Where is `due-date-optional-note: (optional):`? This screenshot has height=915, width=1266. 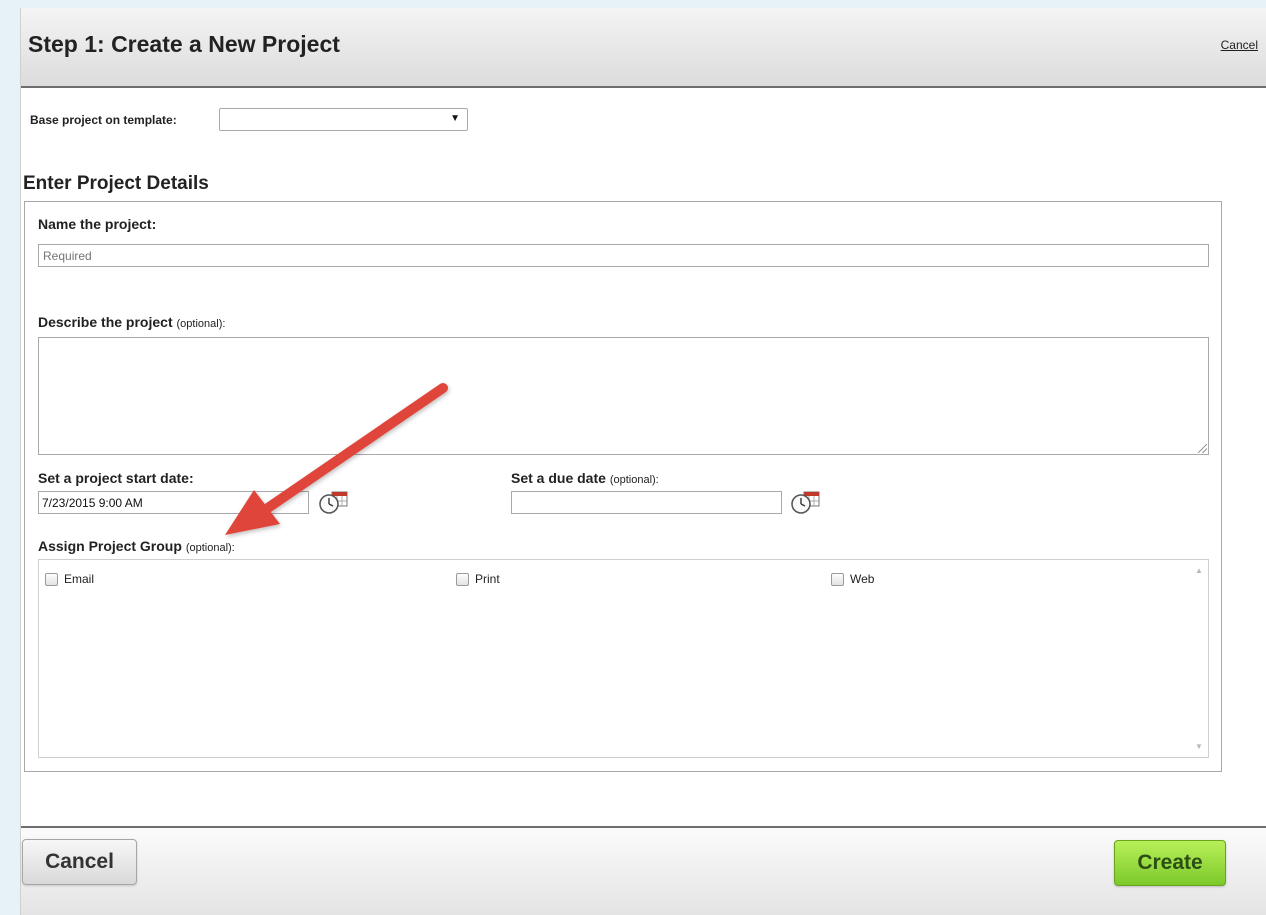
due-date-optional-note: (optional): is located at coordinates (634, 480).